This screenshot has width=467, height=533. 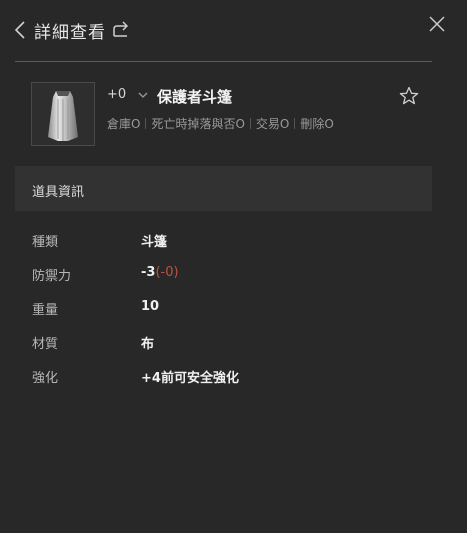 What do you see at coordinates (272, 124) in the screenshot?
I see `property-trade: 交易O` at bounding box center [272, 124].